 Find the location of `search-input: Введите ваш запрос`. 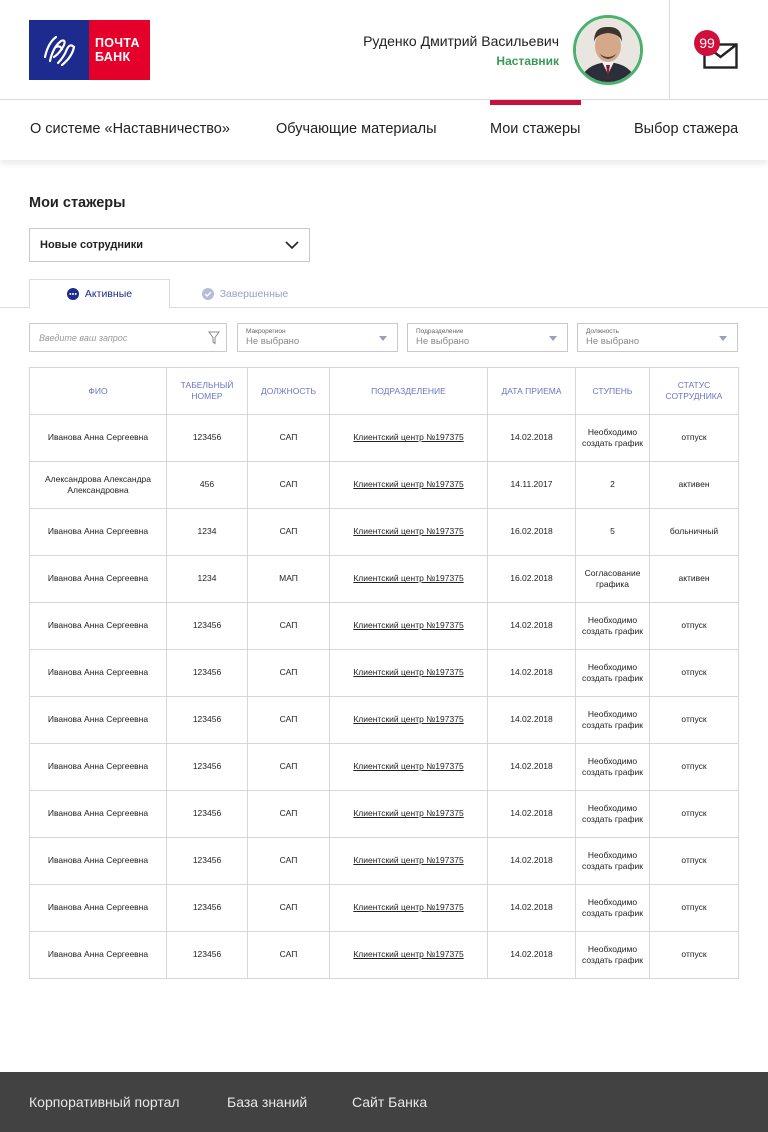

search-input: Введите ваш запрос is located at coordinates (128, 337).